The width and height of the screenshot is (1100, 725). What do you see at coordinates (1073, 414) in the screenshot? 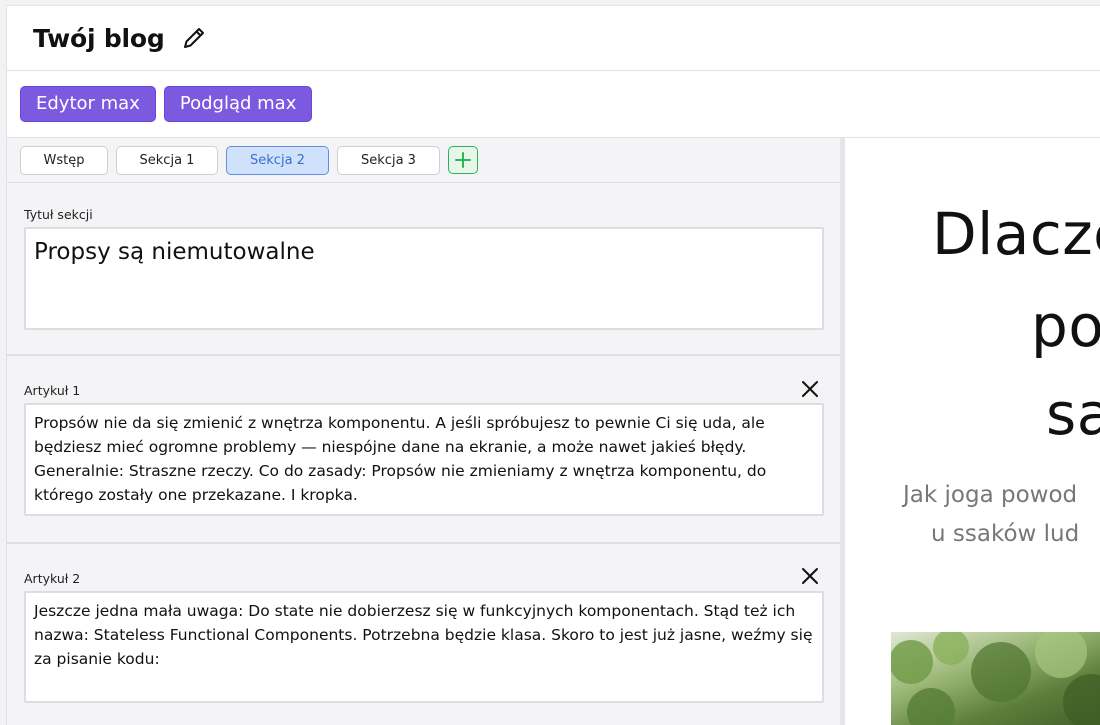
I see `preview-heading-line: sa` at bounding box center [1073, 414].